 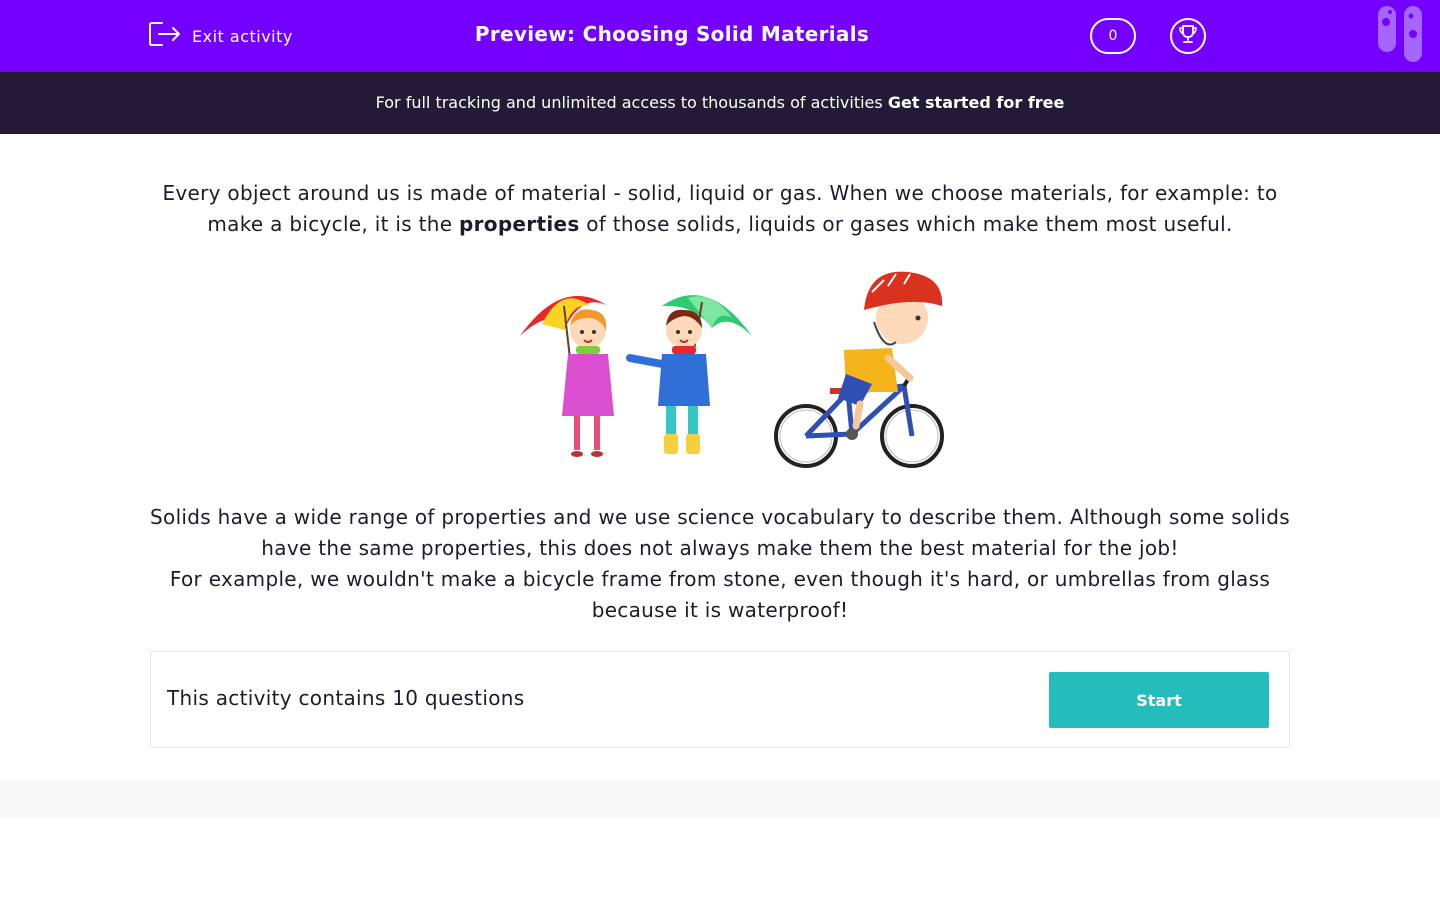 I want to click on start-button: Start, so click(x=1159, y=700).